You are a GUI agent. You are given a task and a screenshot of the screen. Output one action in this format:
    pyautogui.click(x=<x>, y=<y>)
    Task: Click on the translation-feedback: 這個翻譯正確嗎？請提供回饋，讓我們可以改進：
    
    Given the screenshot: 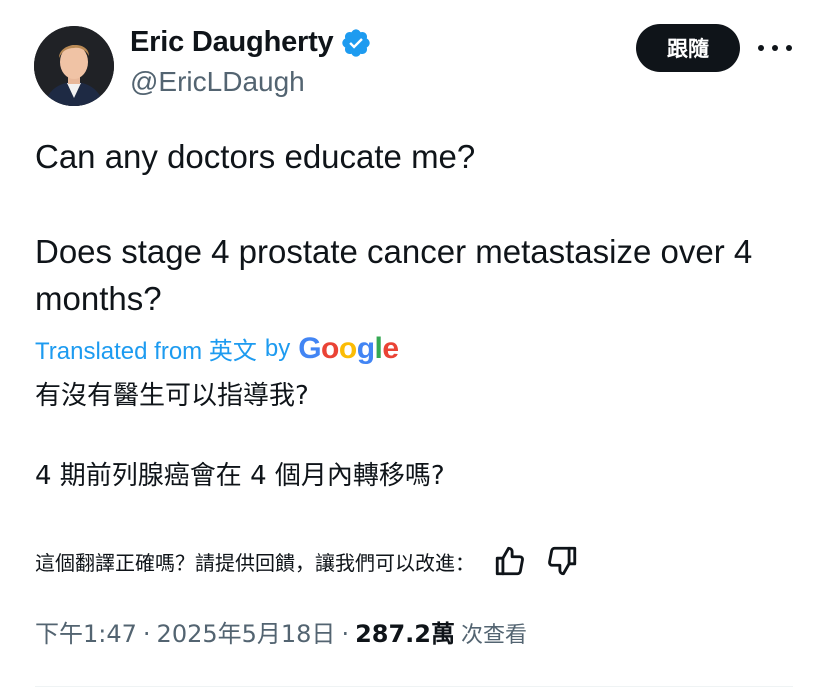 What is the action you would take?
    pyautogui.click(x=307, y=561)
    